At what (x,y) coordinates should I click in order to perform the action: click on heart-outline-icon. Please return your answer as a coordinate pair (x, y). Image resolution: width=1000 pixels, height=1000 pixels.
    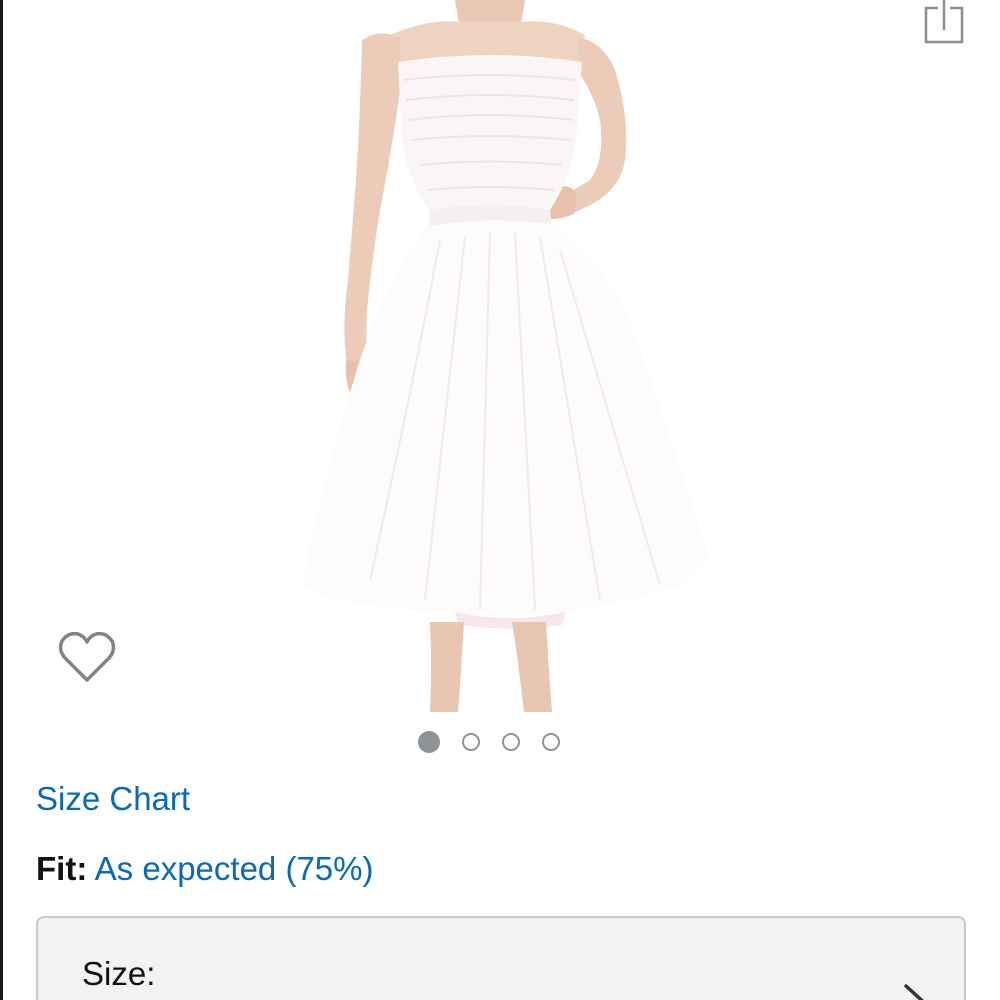
    Looking at the image, I should click on (87, 656).